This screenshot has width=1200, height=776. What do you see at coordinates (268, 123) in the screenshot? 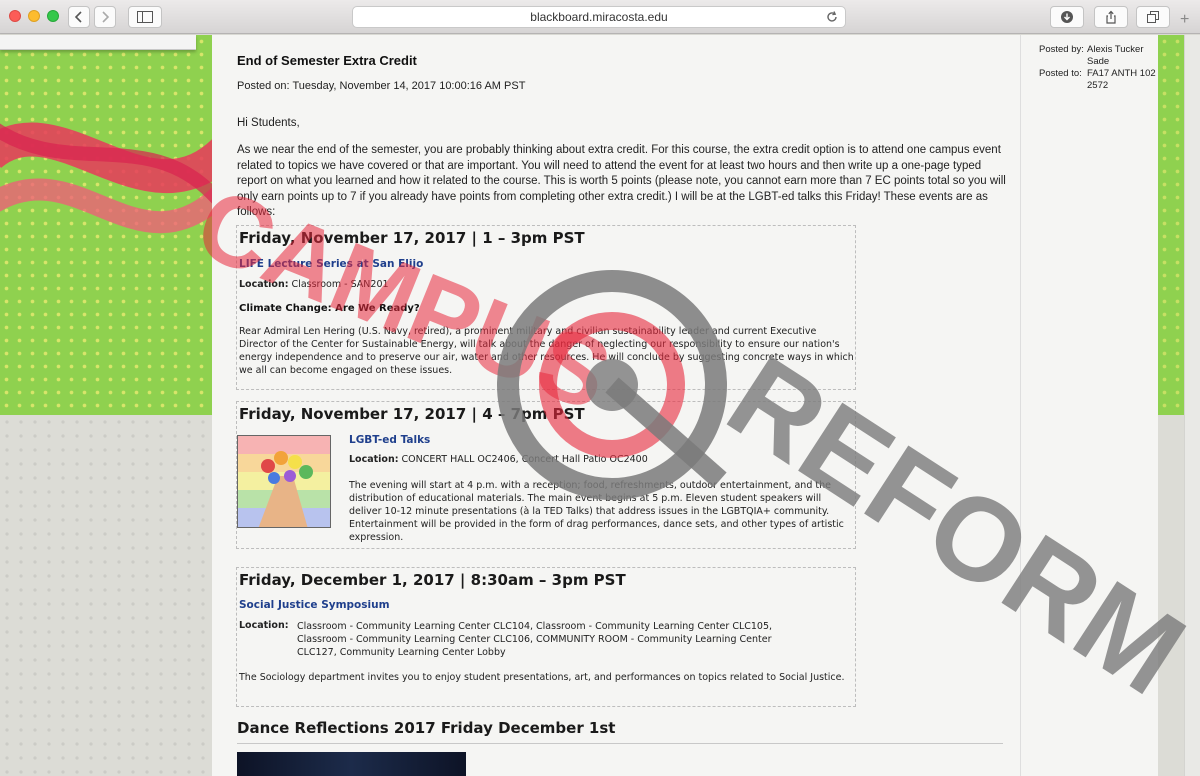
I see `greeting-text: Hi Students,` at bounding box center [268, 123].